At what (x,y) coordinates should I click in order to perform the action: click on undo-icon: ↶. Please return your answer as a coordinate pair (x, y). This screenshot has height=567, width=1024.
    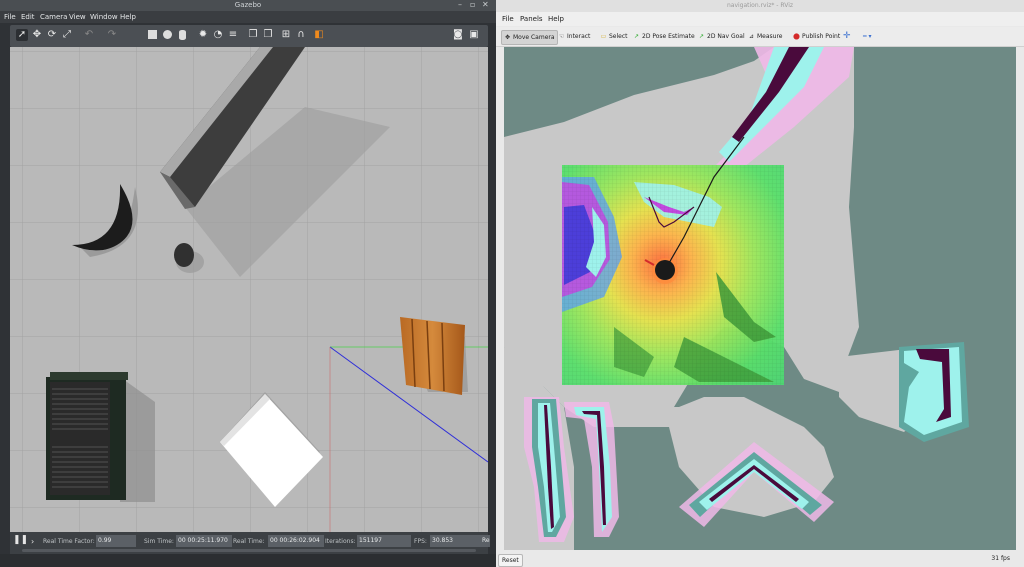
    Looking at the image, I should click on (89, 35).